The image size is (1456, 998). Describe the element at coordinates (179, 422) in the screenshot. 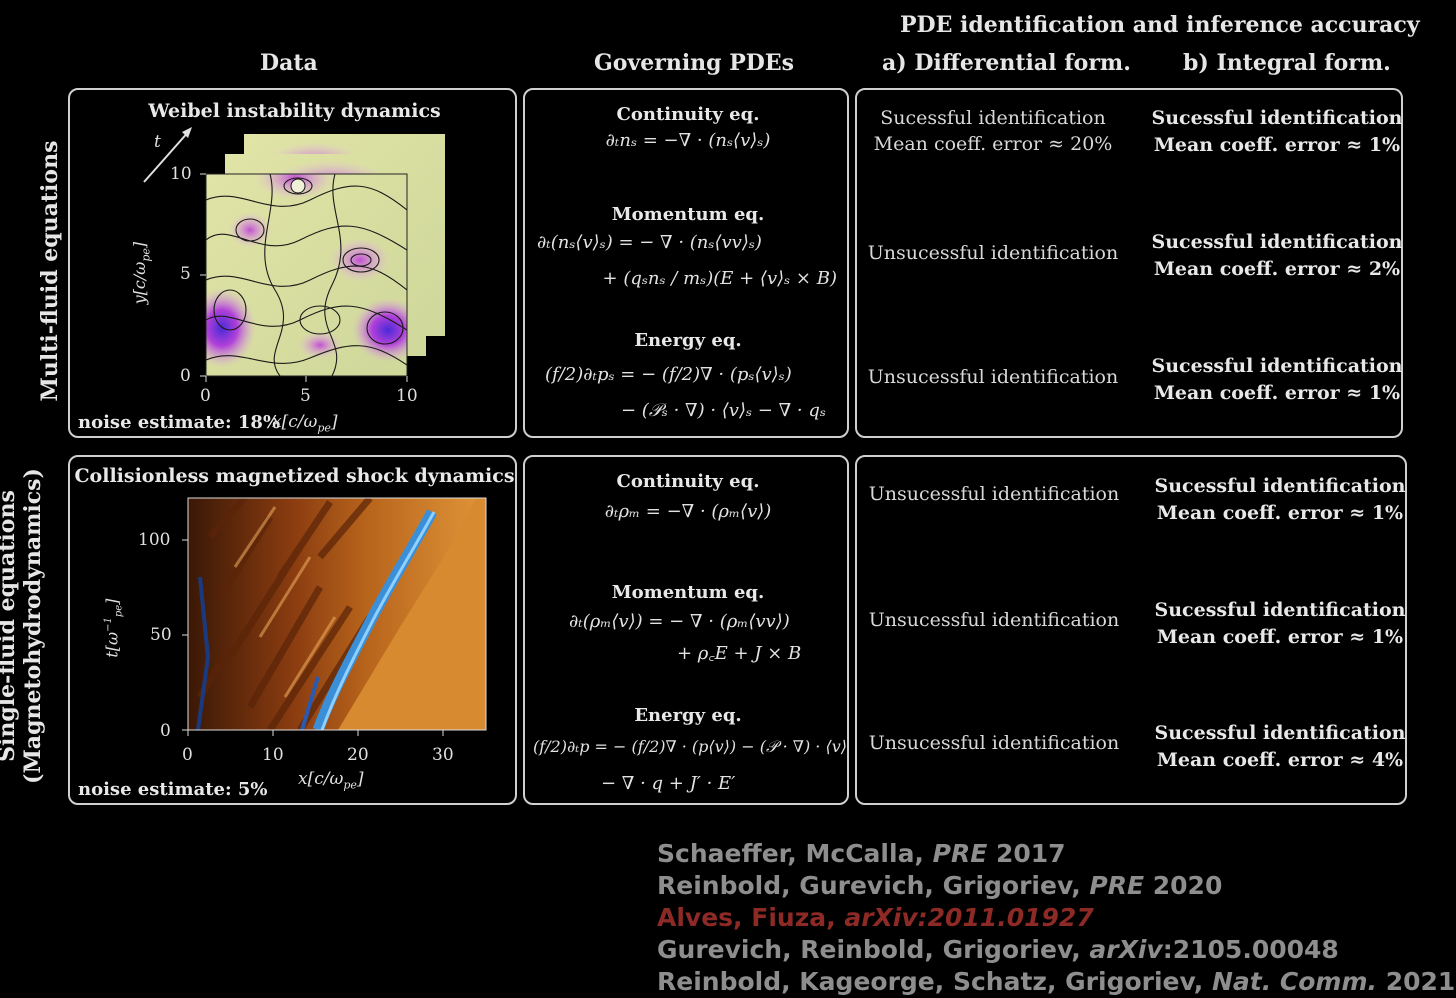

I see `noise-estimate: noise estimate: 18%` at that location.